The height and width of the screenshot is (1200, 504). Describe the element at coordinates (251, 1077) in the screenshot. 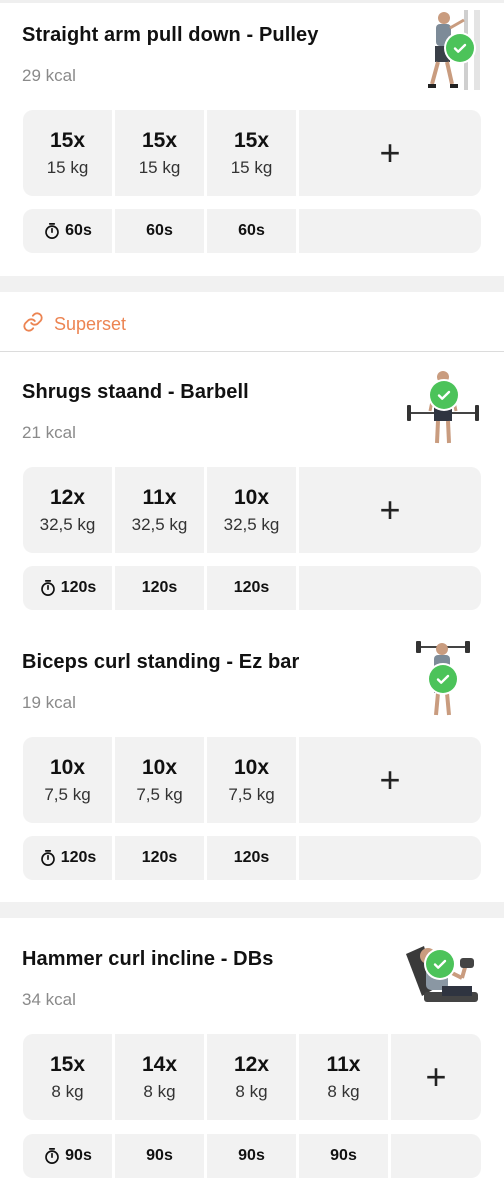

I see `set-cell: 12x 8 kg` at that location.